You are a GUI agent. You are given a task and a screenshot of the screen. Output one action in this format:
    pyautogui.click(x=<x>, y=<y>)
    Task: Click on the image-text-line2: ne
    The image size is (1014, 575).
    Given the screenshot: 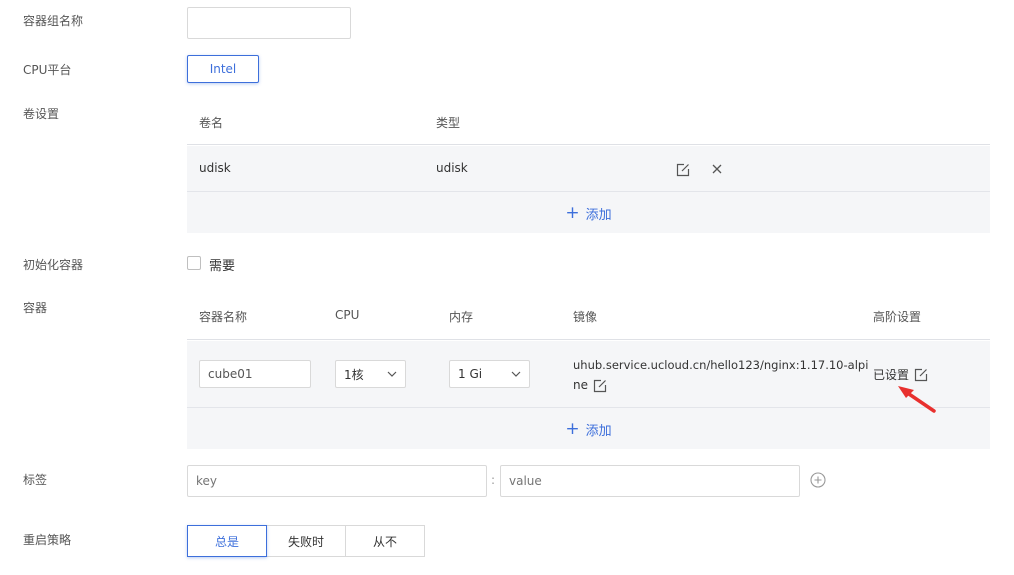 What is the action you would take?
    pyautogui.click(x=580, y=385)
    